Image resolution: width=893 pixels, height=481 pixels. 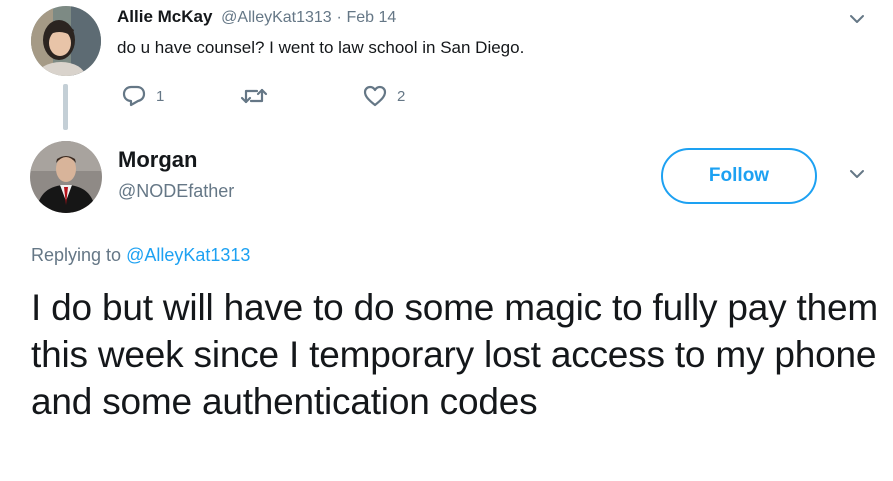 I want to click on reply-count: 1, so click(x=160, y=96).